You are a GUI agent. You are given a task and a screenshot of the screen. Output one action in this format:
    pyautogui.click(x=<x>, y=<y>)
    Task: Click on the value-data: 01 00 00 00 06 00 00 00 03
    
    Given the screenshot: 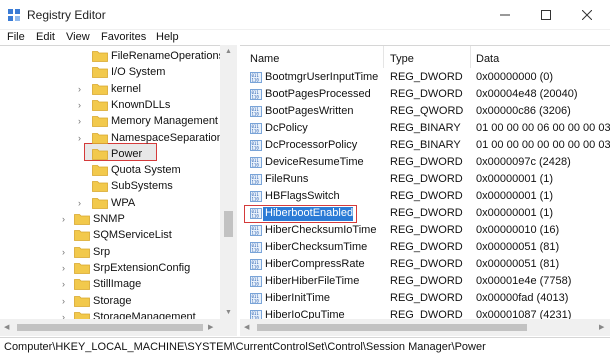 What is the action you would take?
    pyautogui.click(x=543, y=128)
    